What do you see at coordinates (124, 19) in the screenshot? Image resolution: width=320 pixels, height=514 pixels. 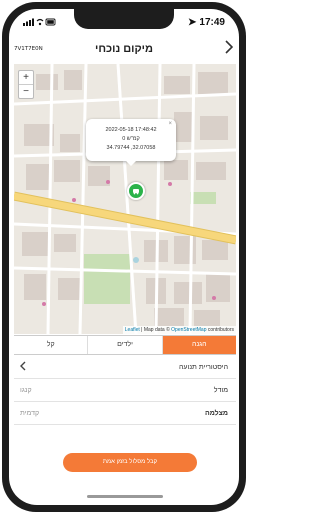 I see `notch` at bounding box center [124, 19].